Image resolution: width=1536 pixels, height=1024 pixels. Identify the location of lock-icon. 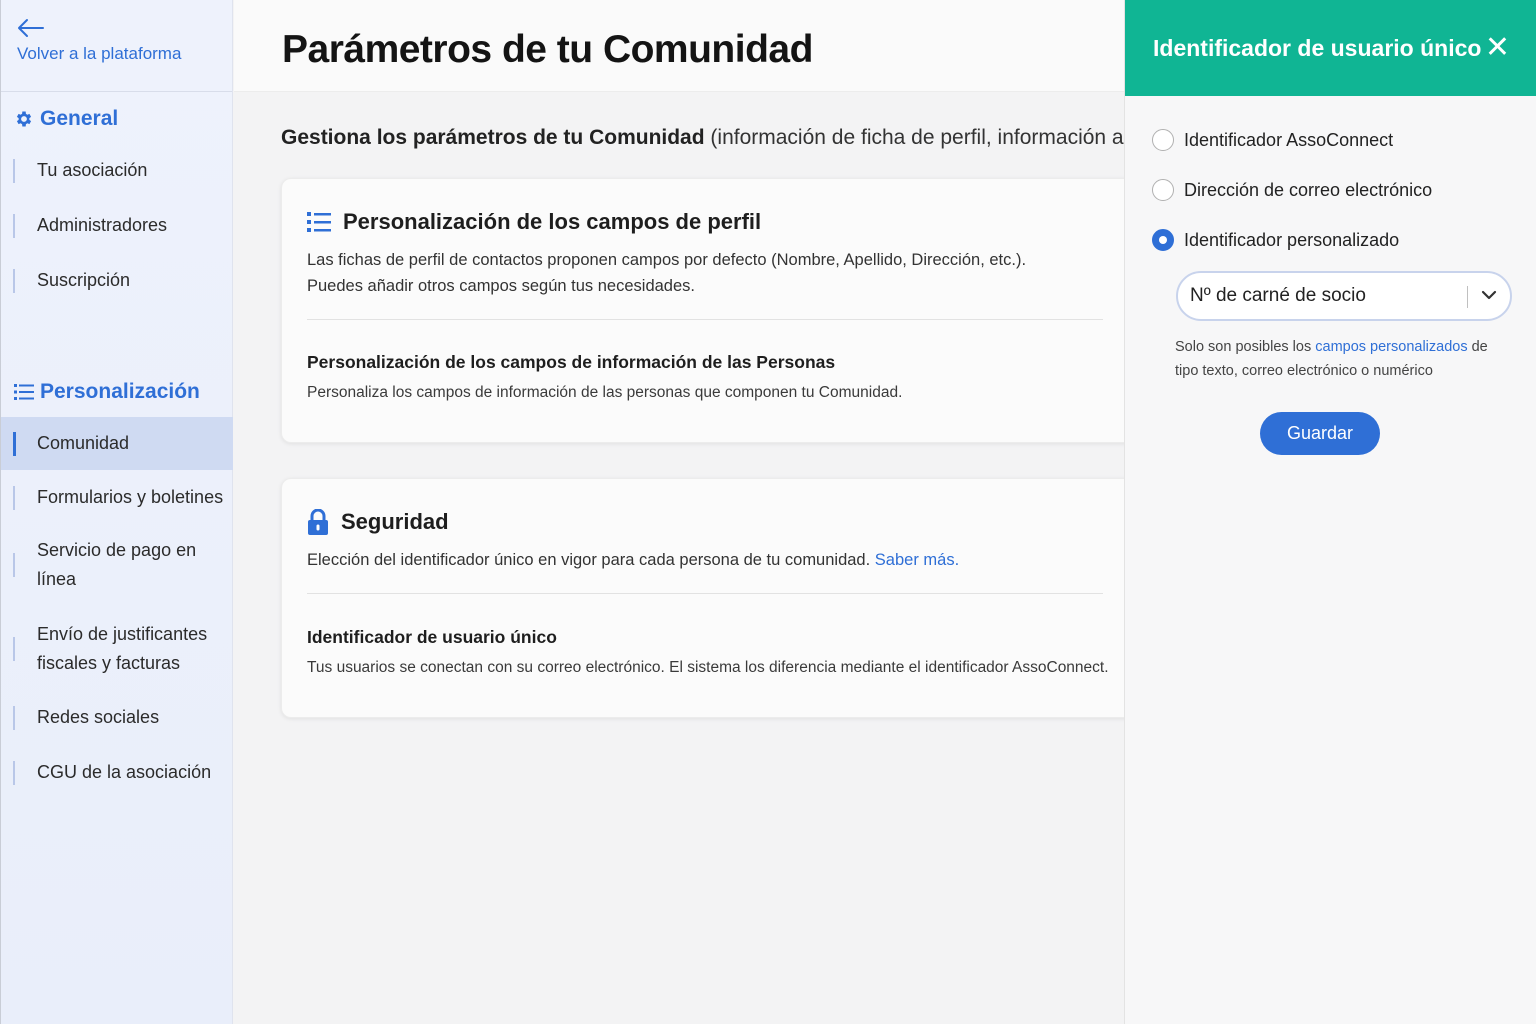
(318, 522).